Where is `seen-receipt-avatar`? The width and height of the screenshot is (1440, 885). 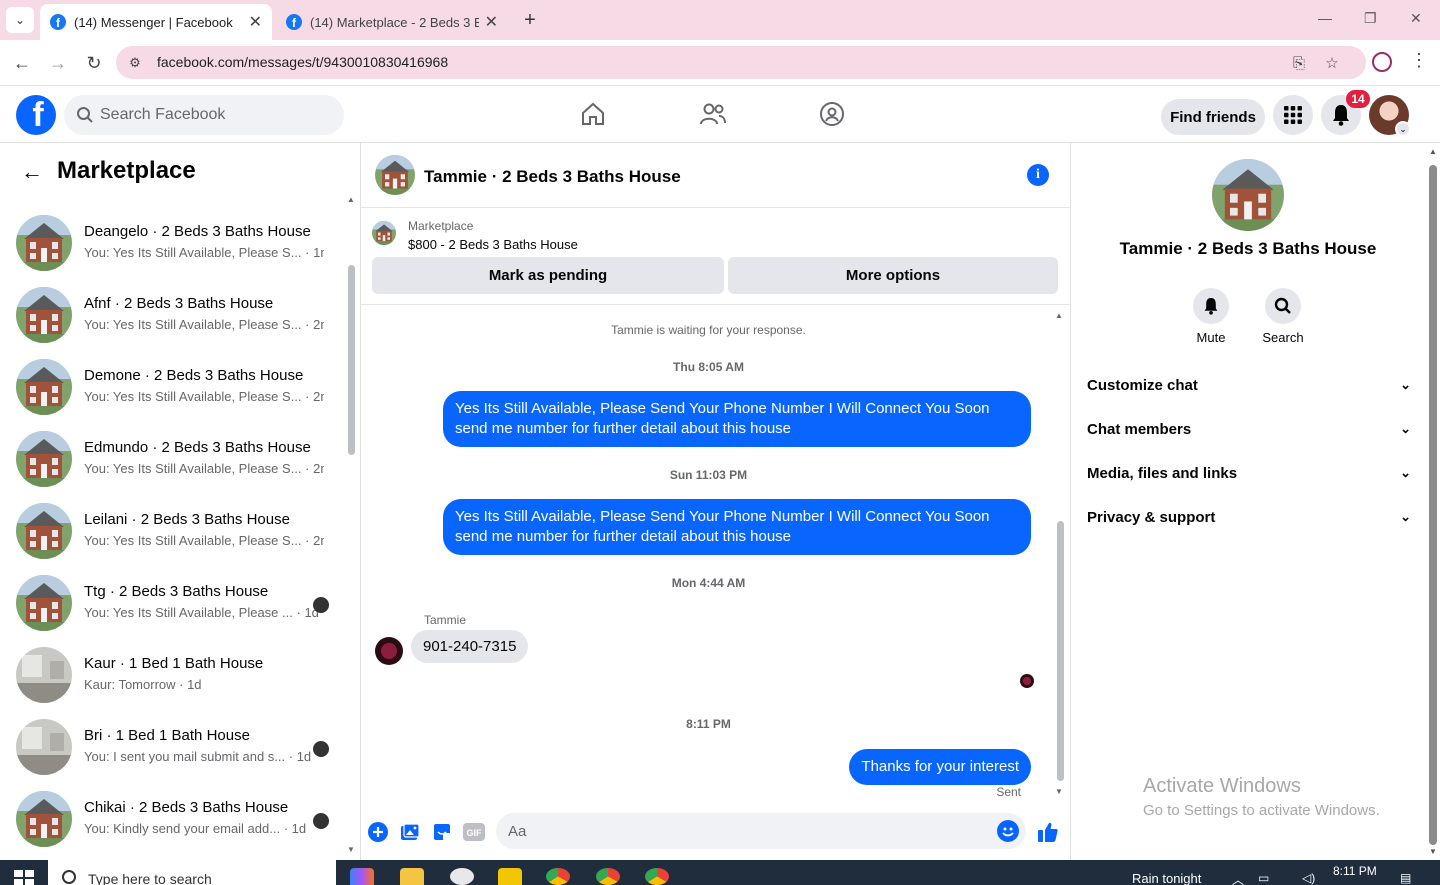
seen-receipt-avatar is located at coordinates (1027, 681).